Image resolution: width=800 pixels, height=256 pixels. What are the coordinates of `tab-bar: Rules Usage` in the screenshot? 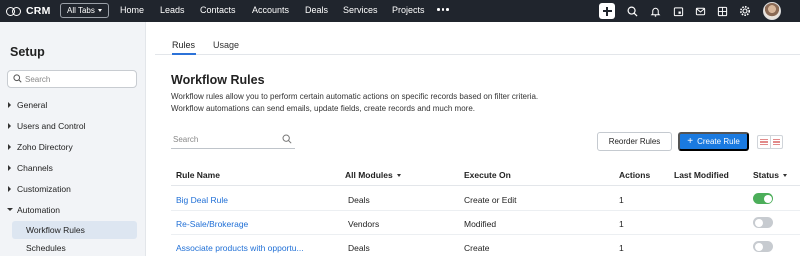 It's located at (477, 38).